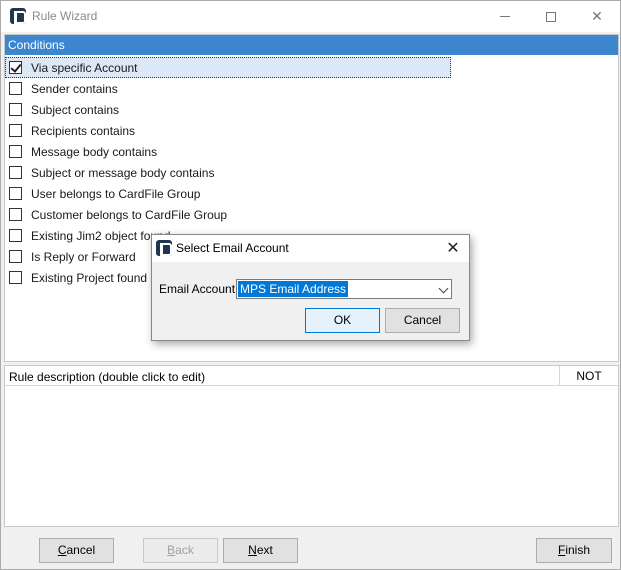 The image size is (621, 570). I want to click on condition-item: Subject contains, so click(228, 109).